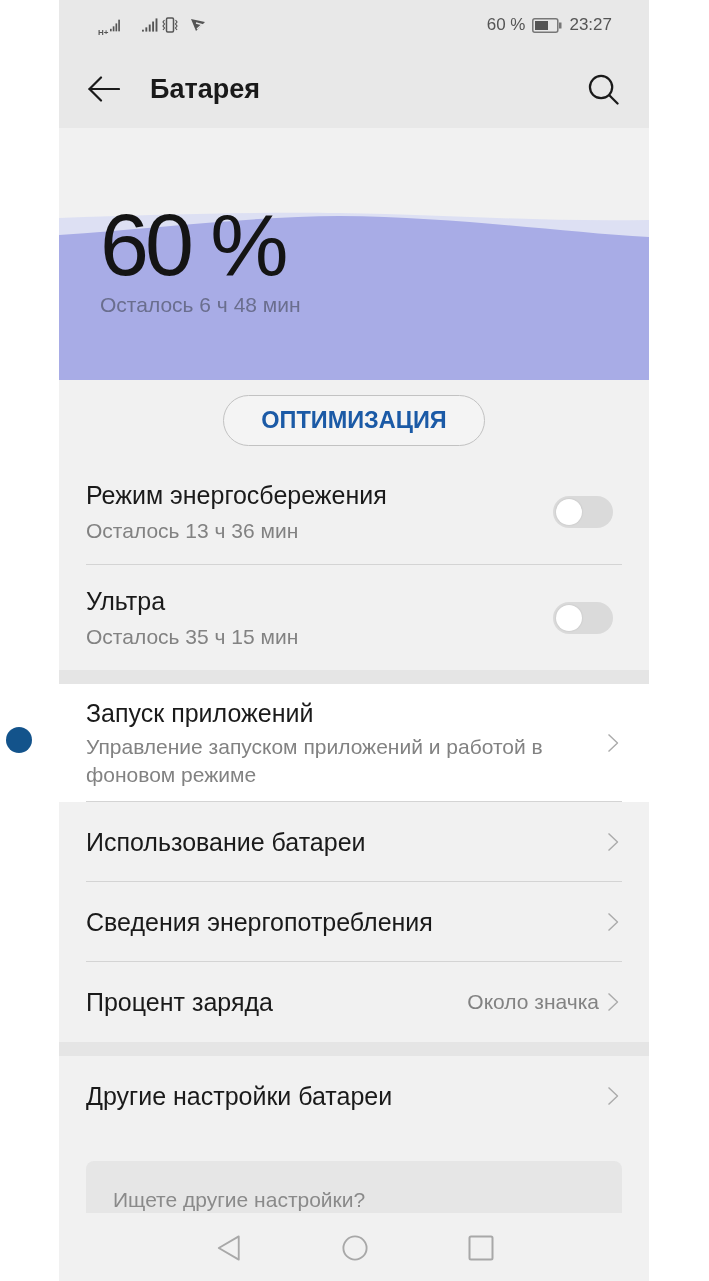 The height and width of the screenshot is (1281, 709). I want to click on settings-row: Сведения энергопотребления, so click(354, 922).